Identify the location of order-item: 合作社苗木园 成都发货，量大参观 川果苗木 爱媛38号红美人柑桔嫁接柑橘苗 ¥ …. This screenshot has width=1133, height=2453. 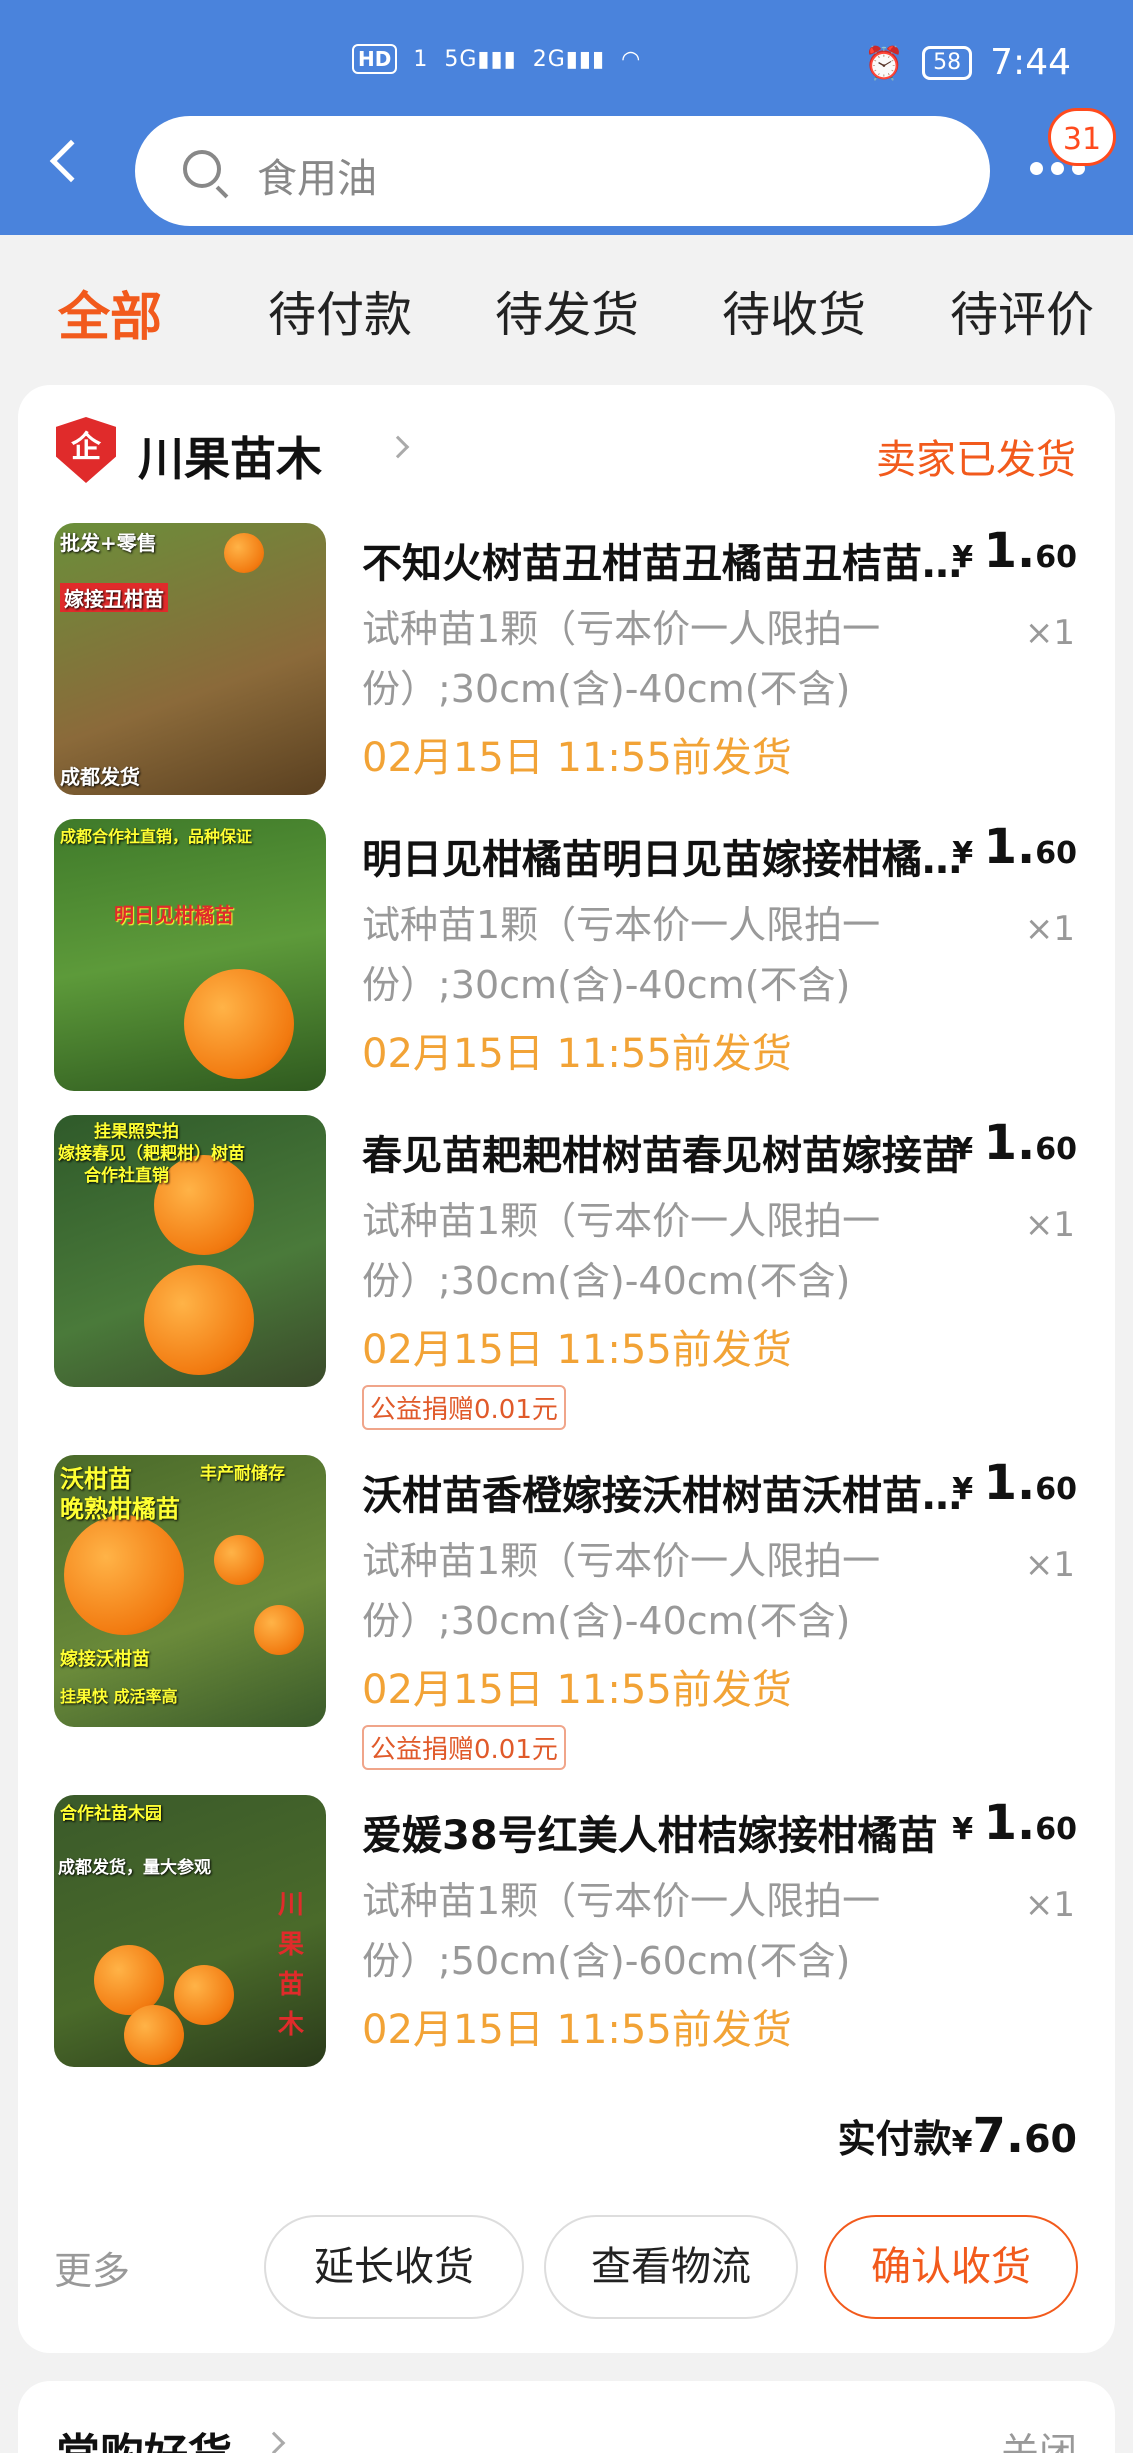
(566, 1940).